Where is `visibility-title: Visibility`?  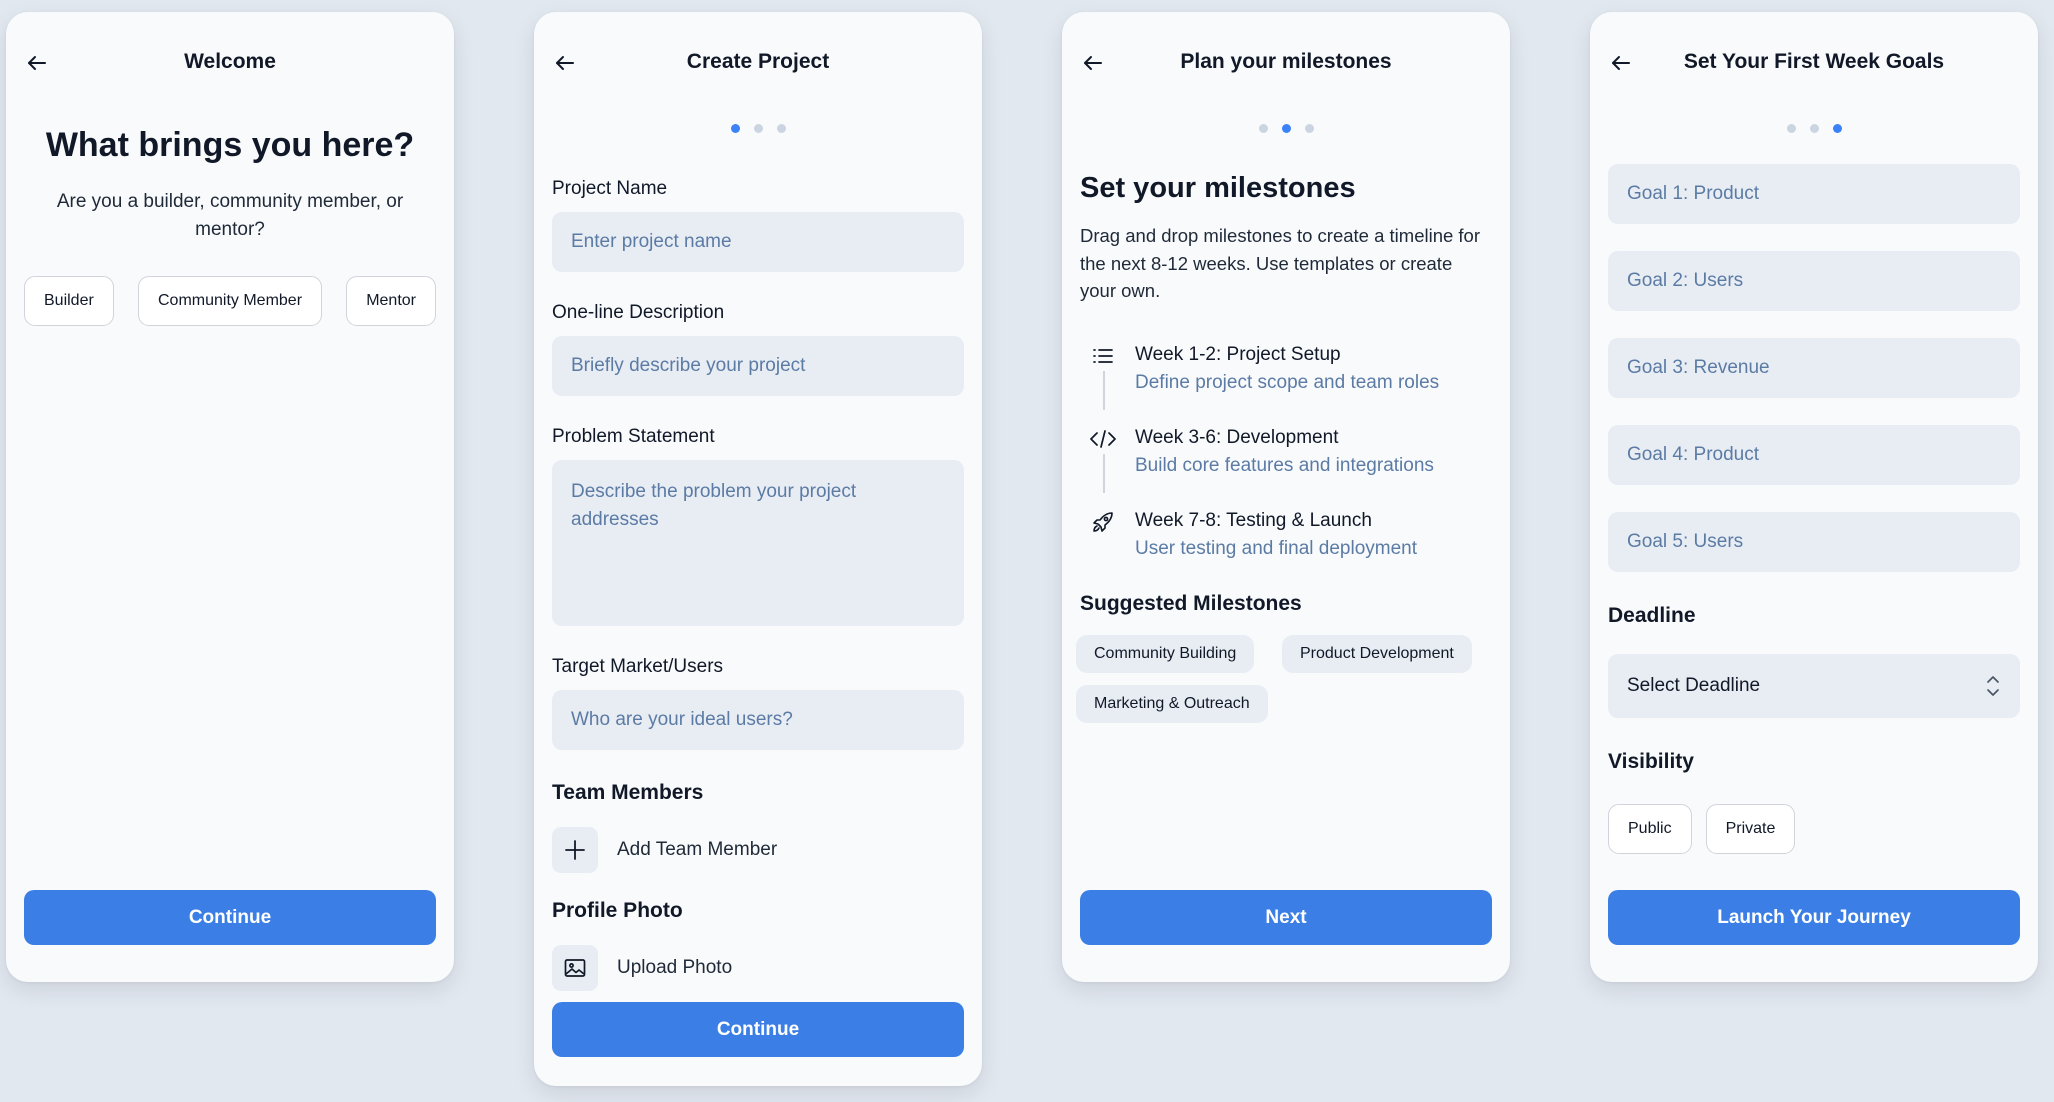 visibility-title: Visibility is located at coordinates (1651, 761).